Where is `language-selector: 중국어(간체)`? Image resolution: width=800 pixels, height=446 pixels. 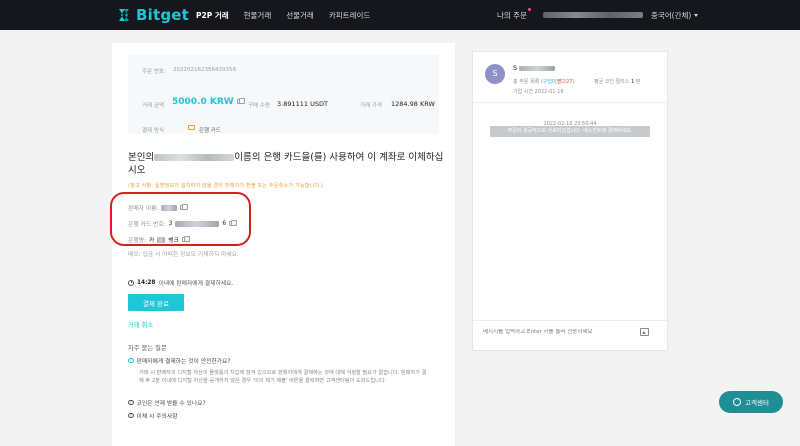
language-selector: 중국어(간체) is located at coordinates (674, 15).